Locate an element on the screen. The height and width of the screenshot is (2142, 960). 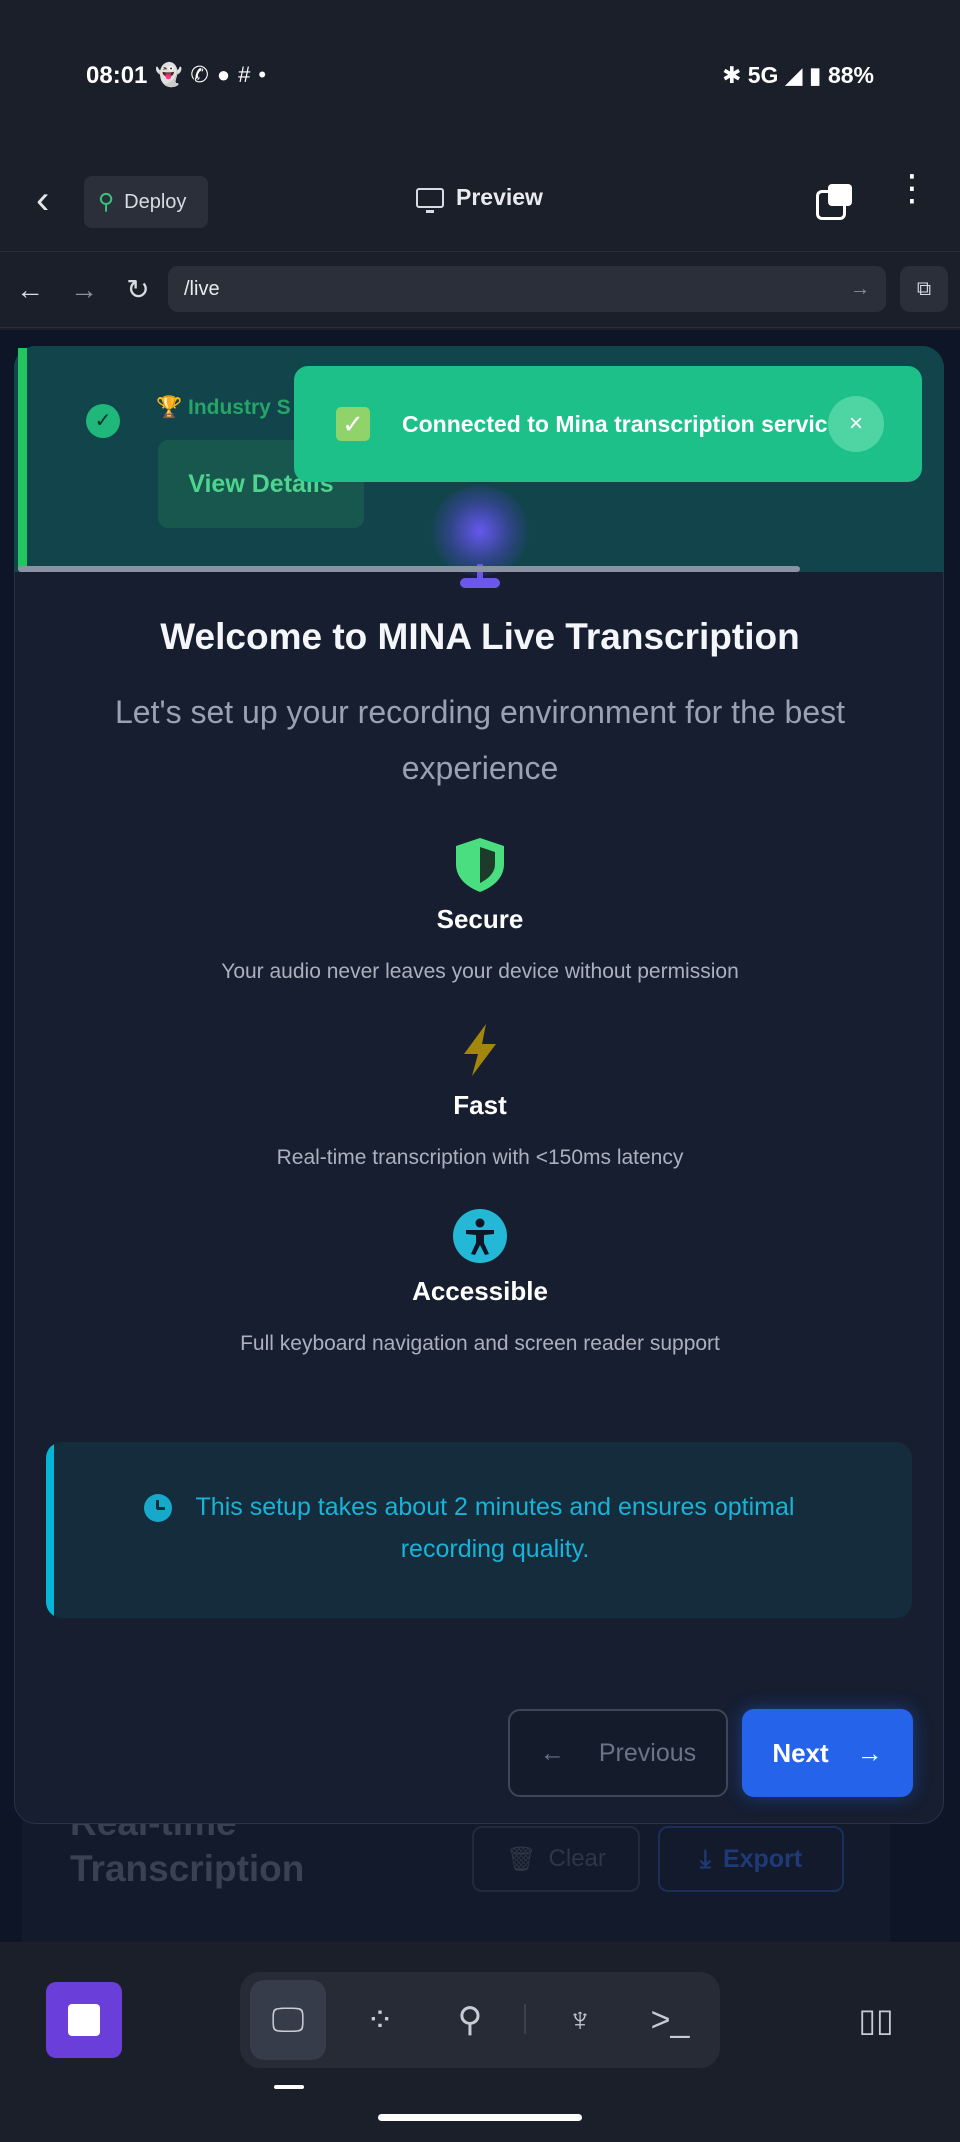
progress-bar is located at coordinates (409, 569).